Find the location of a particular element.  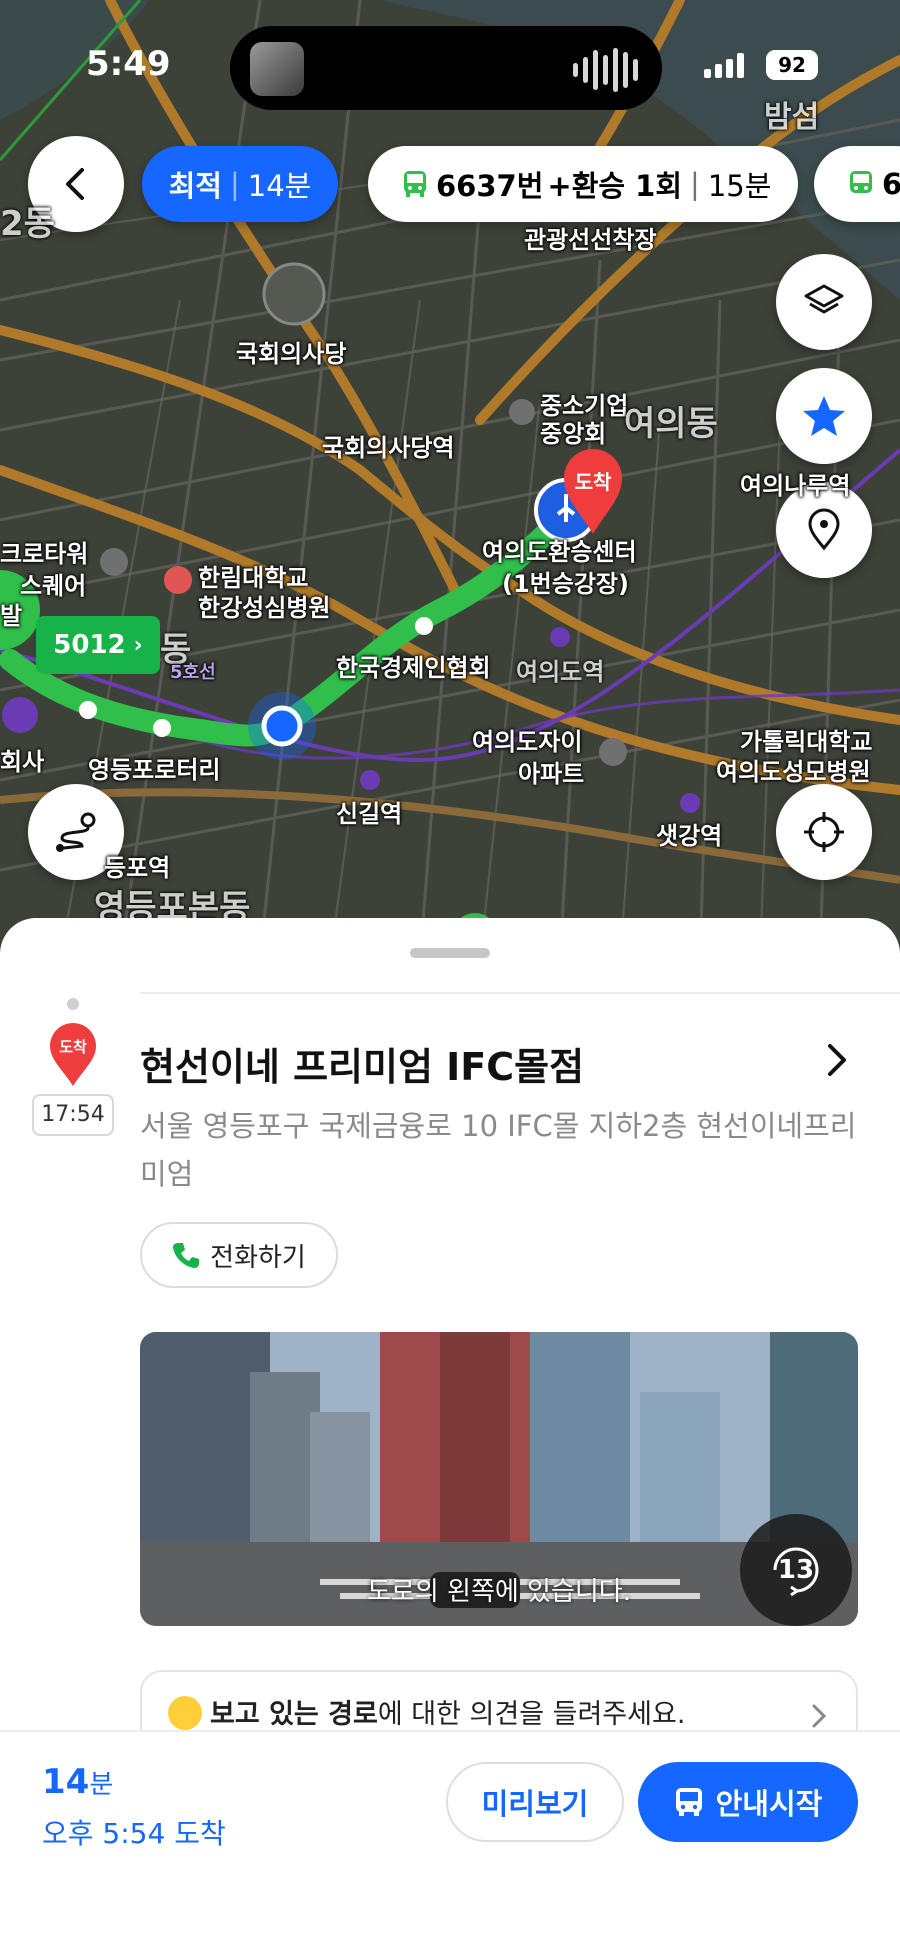

trip-duration: 14분 is located at coordinates (77, 1782).